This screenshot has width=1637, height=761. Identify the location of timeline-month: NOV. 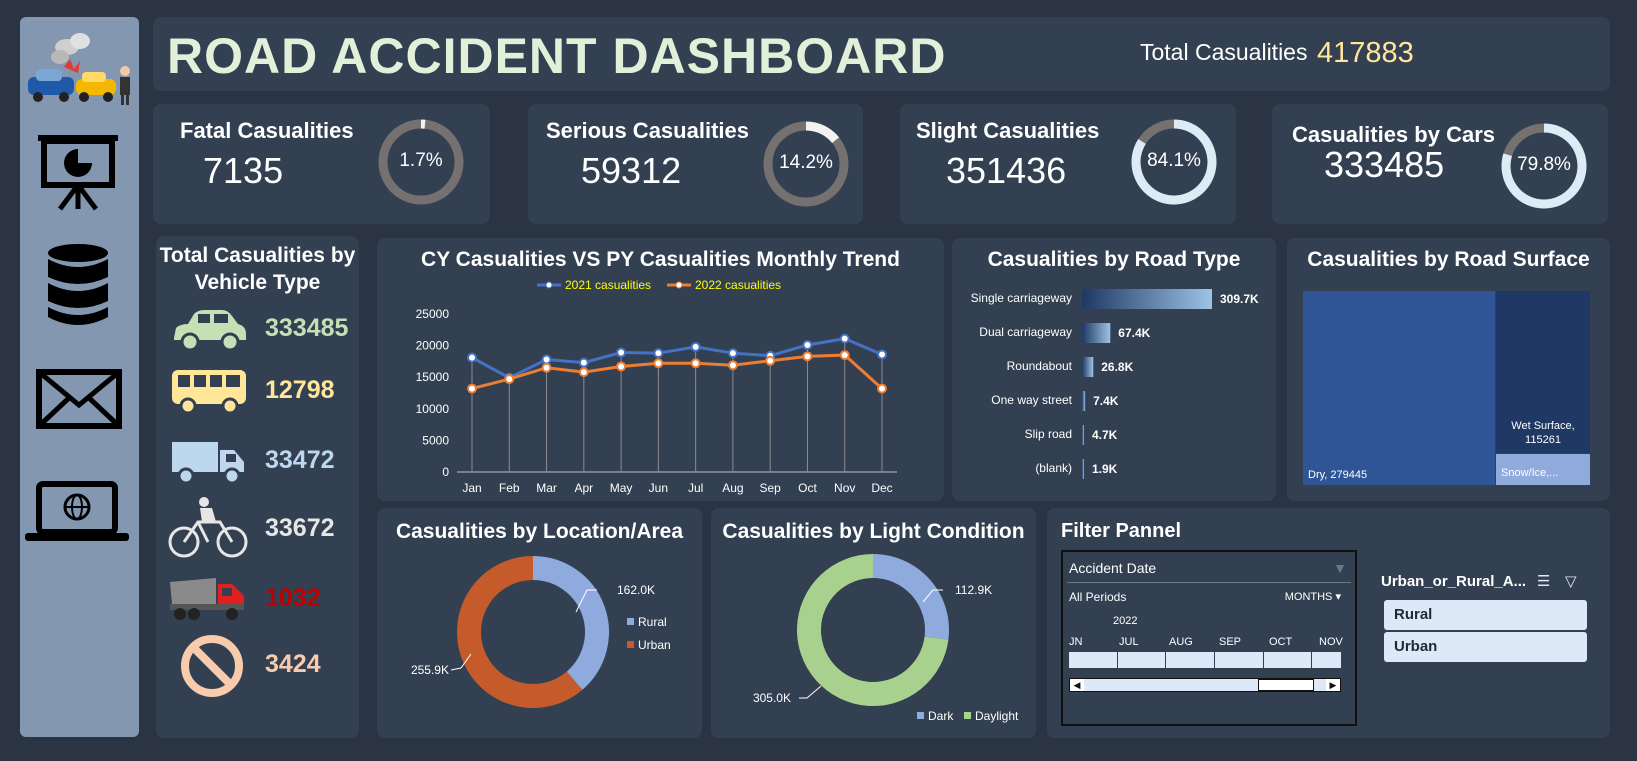
(1331, 642).